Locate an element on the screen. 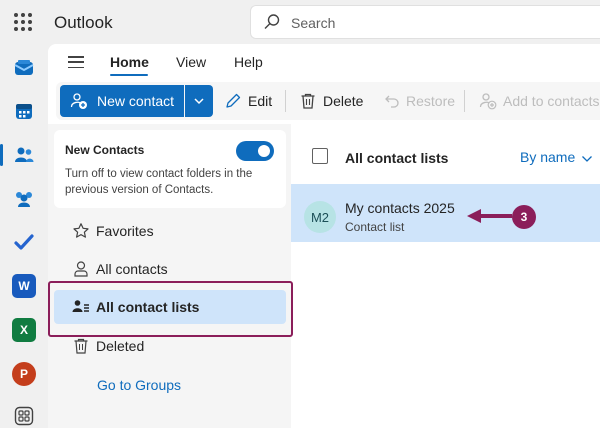 The width and height of the screenshot is (600, 428). search-icon is located at coordinates (272, 21).